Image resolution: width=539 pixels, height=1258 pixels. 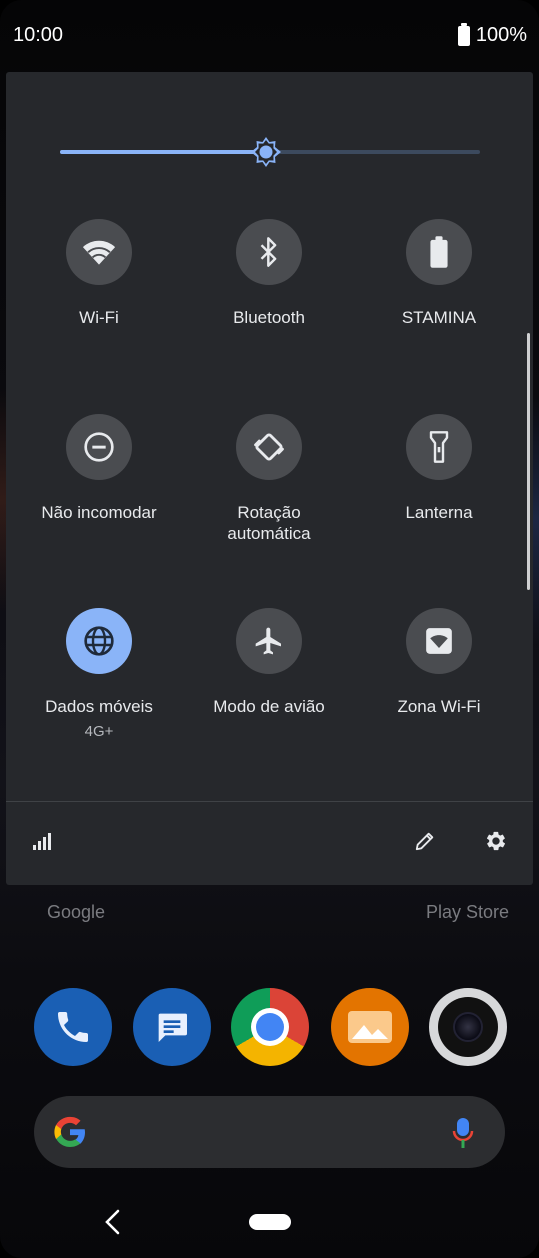 I want to click on tile-flashlight: Lanterna, so click(x=439, y=468).